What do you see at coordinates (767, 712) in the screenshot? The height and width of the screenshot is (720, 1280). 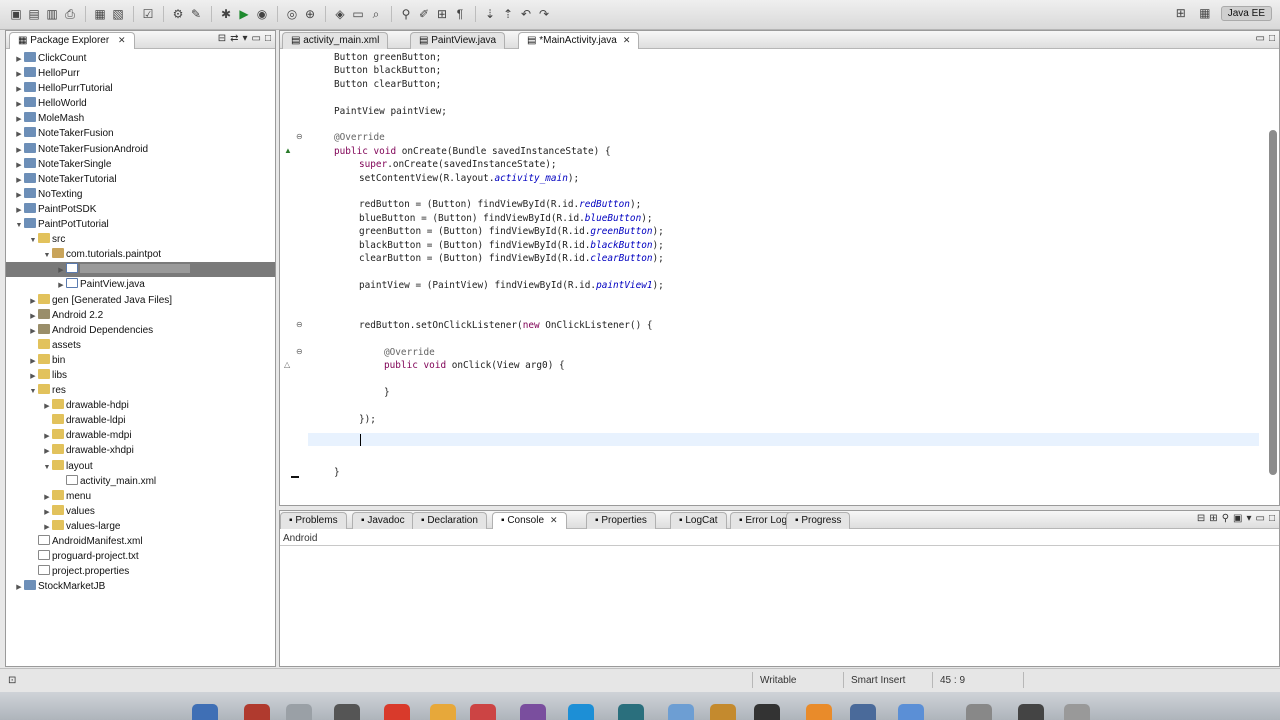 I see `terminal-dock-icon` at bounding box center [767, 712].